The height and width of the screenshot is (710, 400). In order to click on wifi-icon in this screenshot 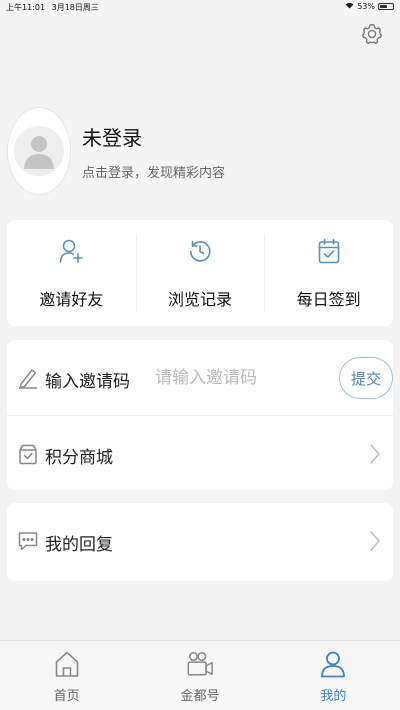, I will do `click(349, 6)`.